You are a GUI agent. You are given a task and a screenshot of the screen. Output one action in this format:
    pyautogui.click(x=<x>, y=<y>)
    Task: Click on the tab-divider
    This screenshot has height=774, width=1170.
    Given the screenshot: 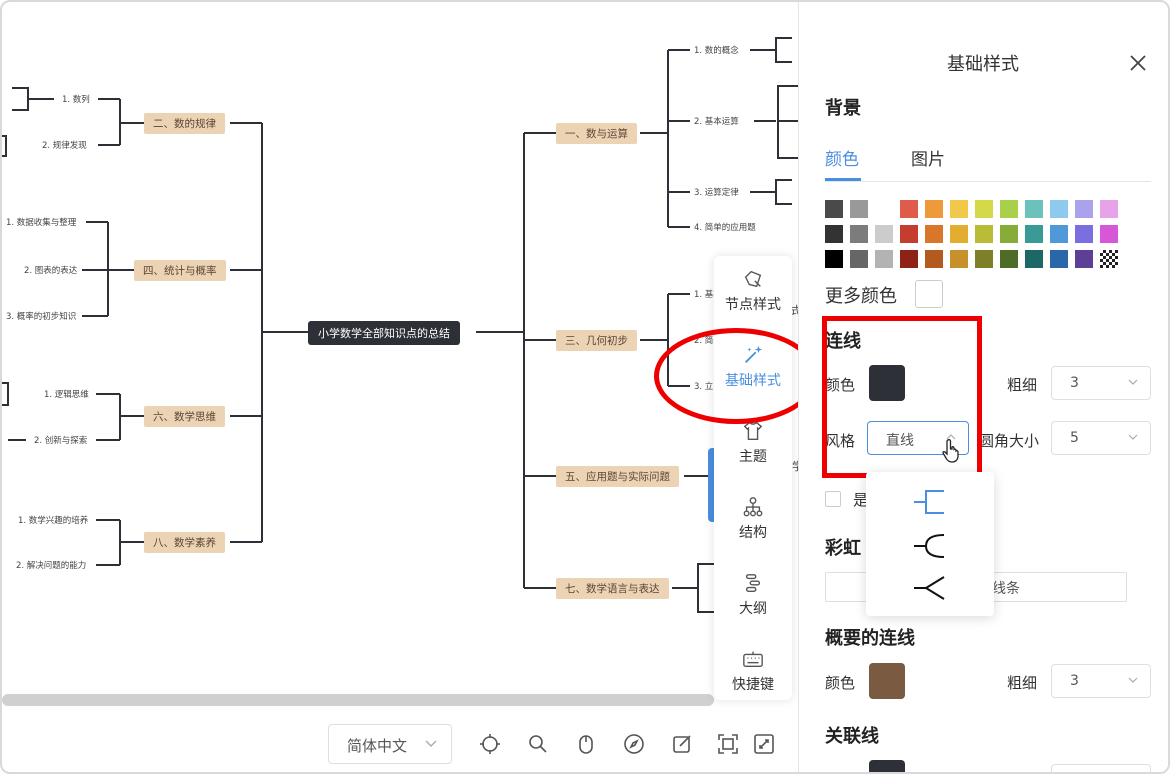 What is the action you would take?
    pyautogui.click(x=988, y=181)
    